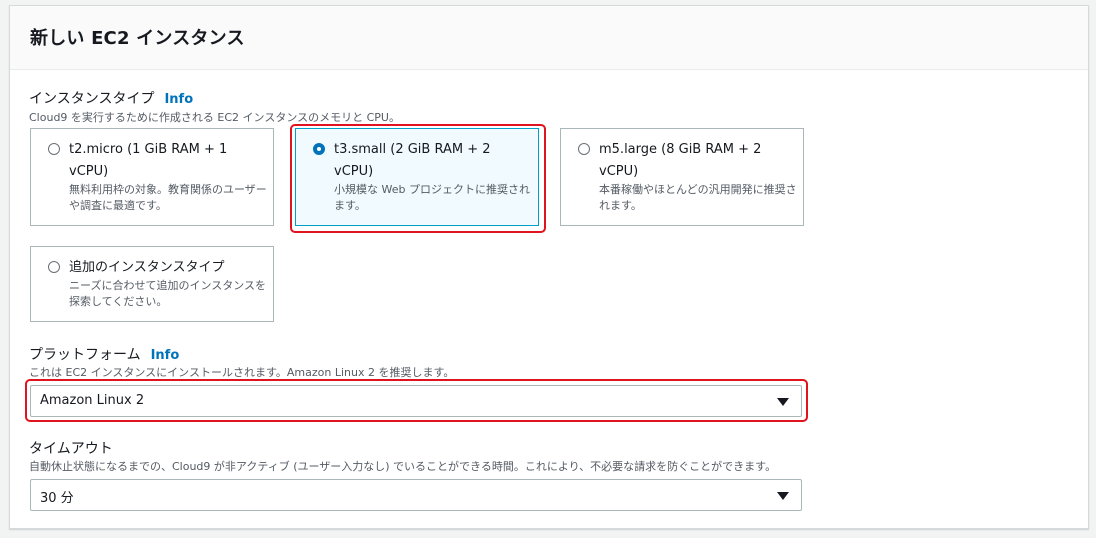  Describe the element at coordinates (549, 38) in the screenshot. I see `panel-header: 新しい EC2 インスタンス` at that location.